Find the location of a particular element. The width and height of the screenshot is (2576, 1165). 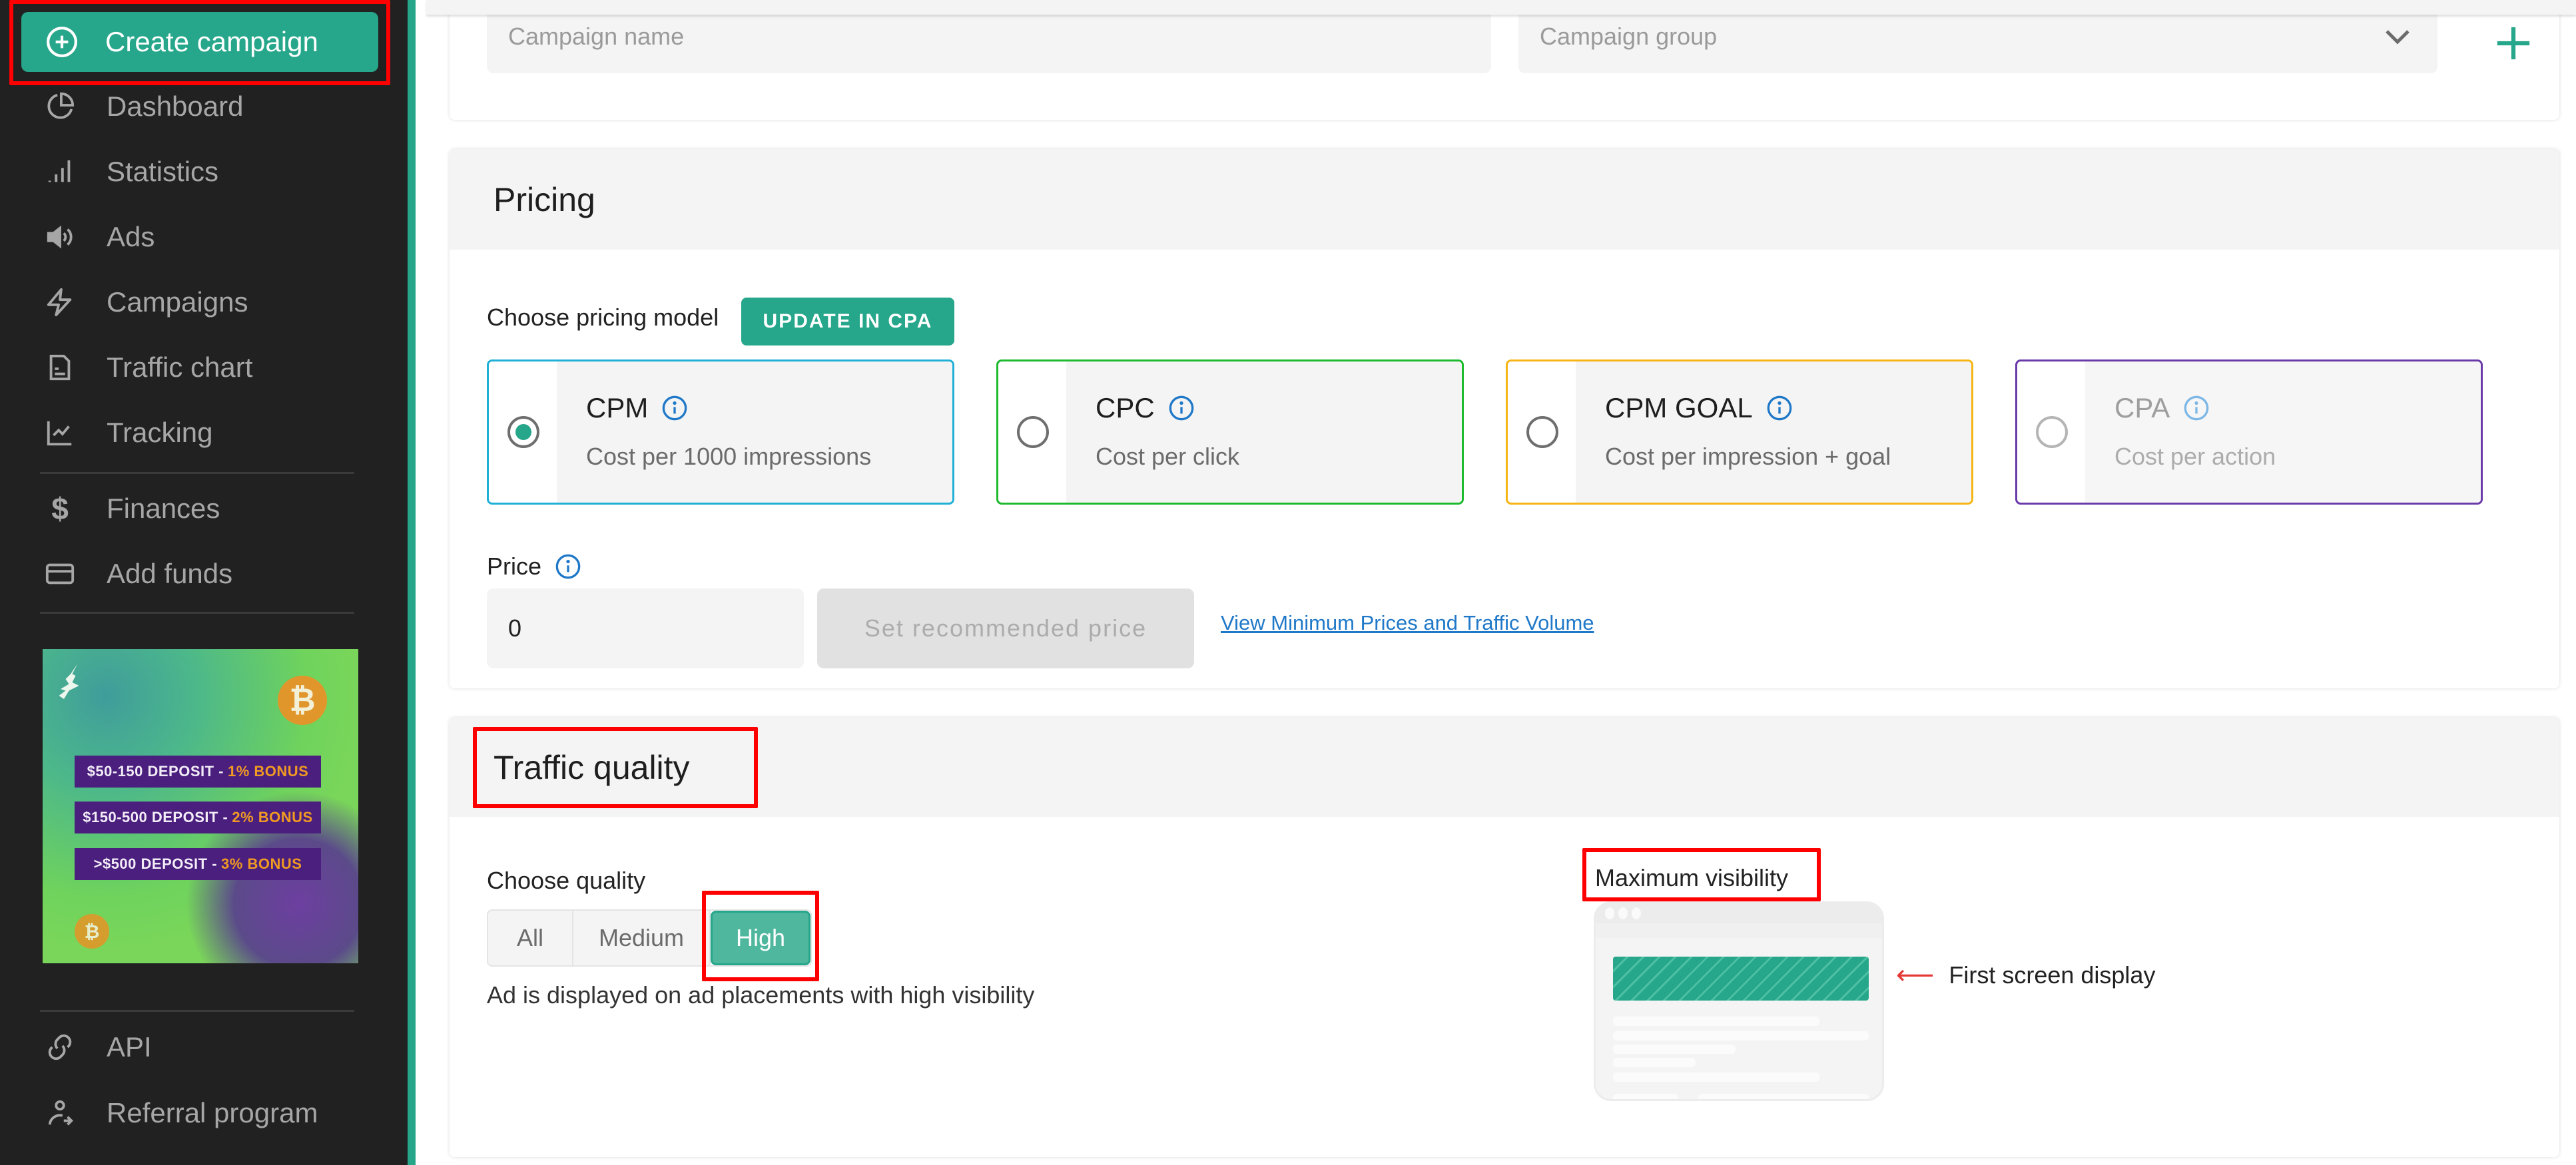

option-title: CPM GOAL is located at coordinates (1699, 408).